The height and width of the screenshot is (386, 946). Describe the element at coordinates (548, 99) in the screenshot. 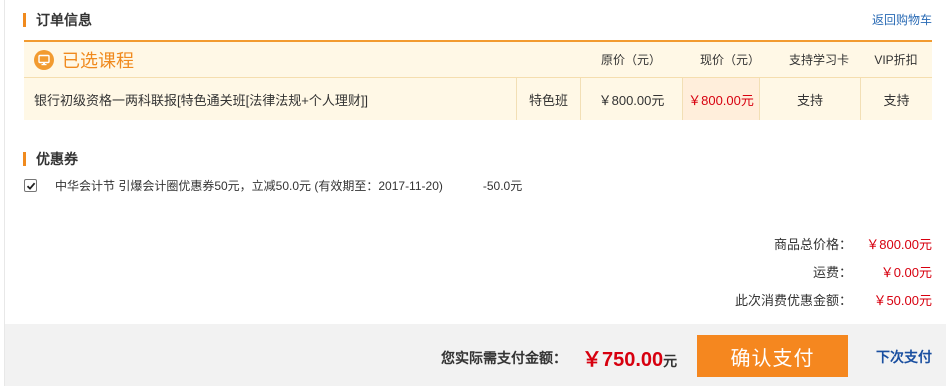

I see `course-type: 特色班` at that location.